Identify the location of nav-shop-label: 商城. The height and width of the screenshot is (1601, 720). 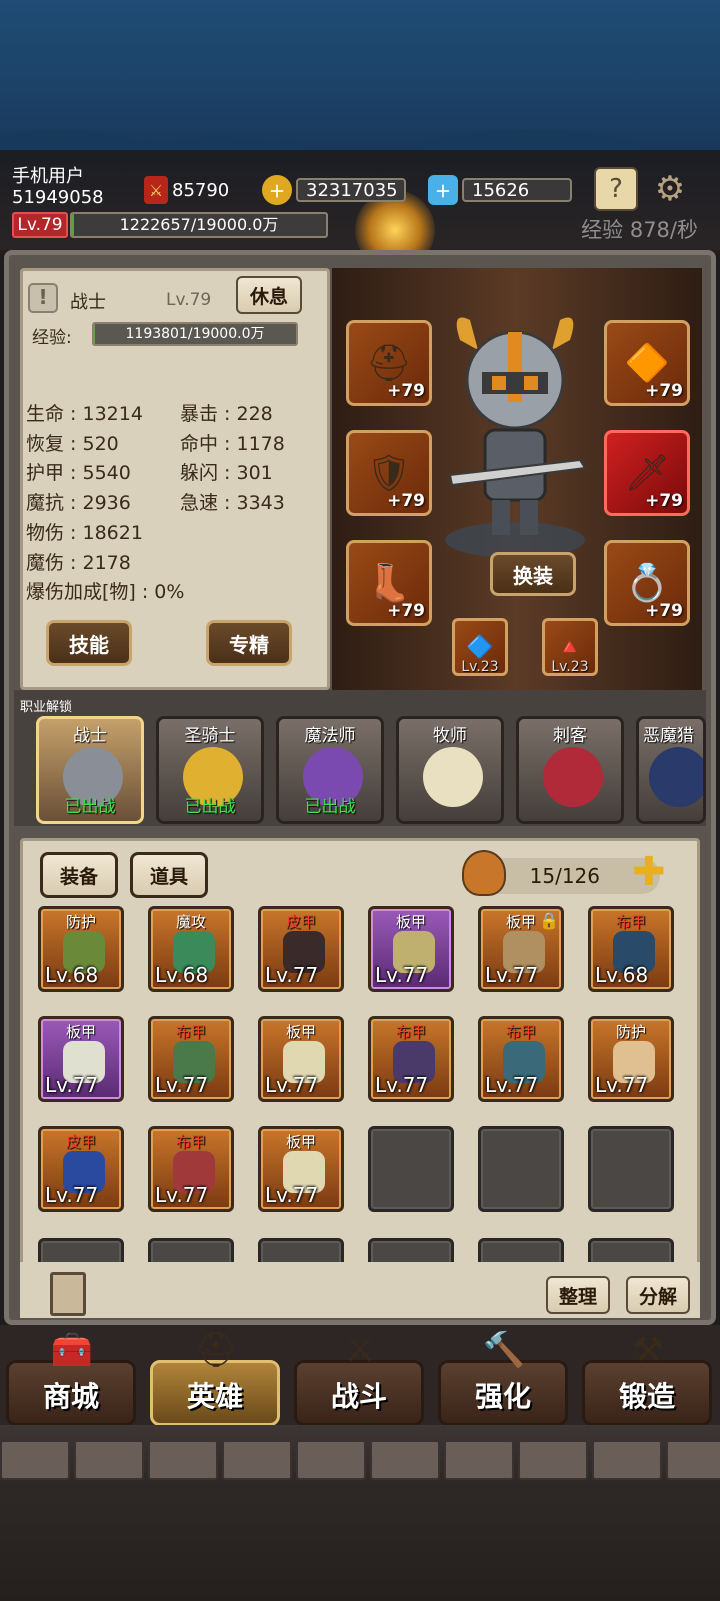
(70, 1396).